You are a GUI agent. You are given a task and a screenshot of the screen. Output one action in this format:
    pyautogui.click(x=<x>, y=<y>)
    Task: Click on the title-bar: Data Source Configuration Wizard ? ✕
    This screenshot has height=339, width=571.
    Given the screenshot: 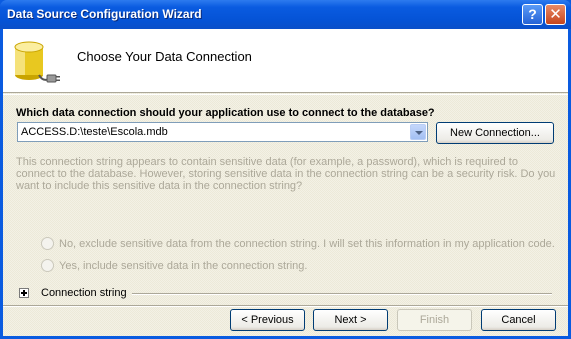 What is the action you would take?
    pyautogui.click(x=285, y=14)
    